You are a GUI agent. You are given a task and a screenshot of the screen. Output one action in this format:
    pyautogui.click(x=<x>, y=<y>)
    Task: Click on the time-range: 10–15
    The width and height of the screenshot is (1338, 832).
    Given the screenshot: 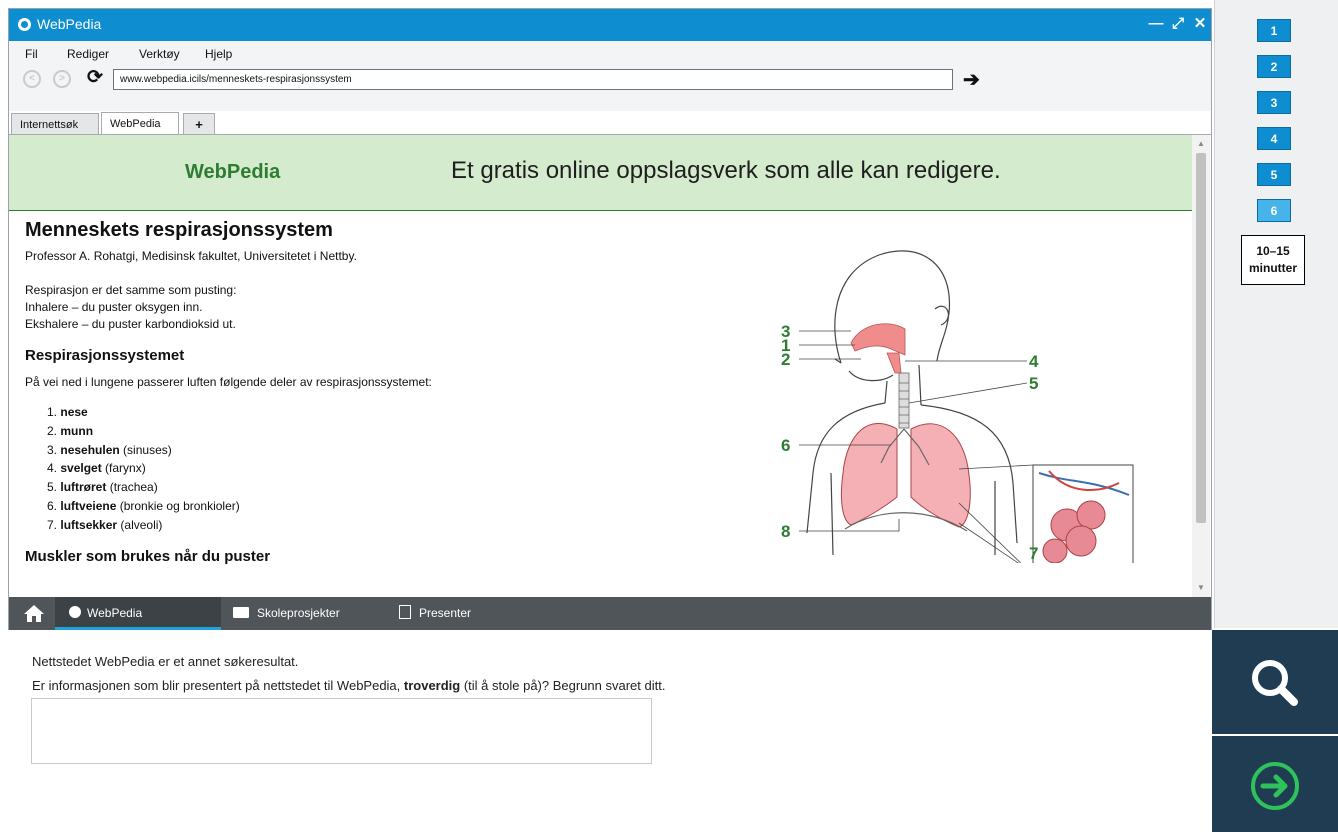 What is the action you would take?
    pyautogui.click(x=1273, y=251)
    